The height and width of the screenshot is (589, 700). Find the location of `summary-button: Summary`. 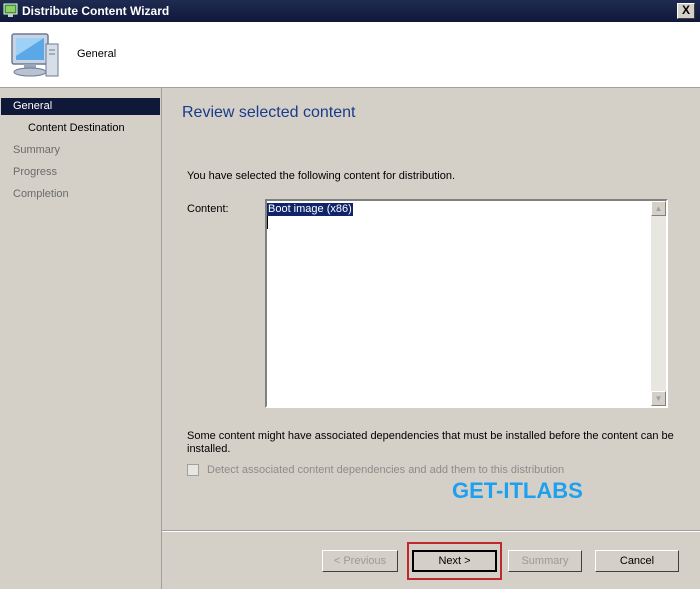

summary-button: Summary is located at coordinates (545, 561).